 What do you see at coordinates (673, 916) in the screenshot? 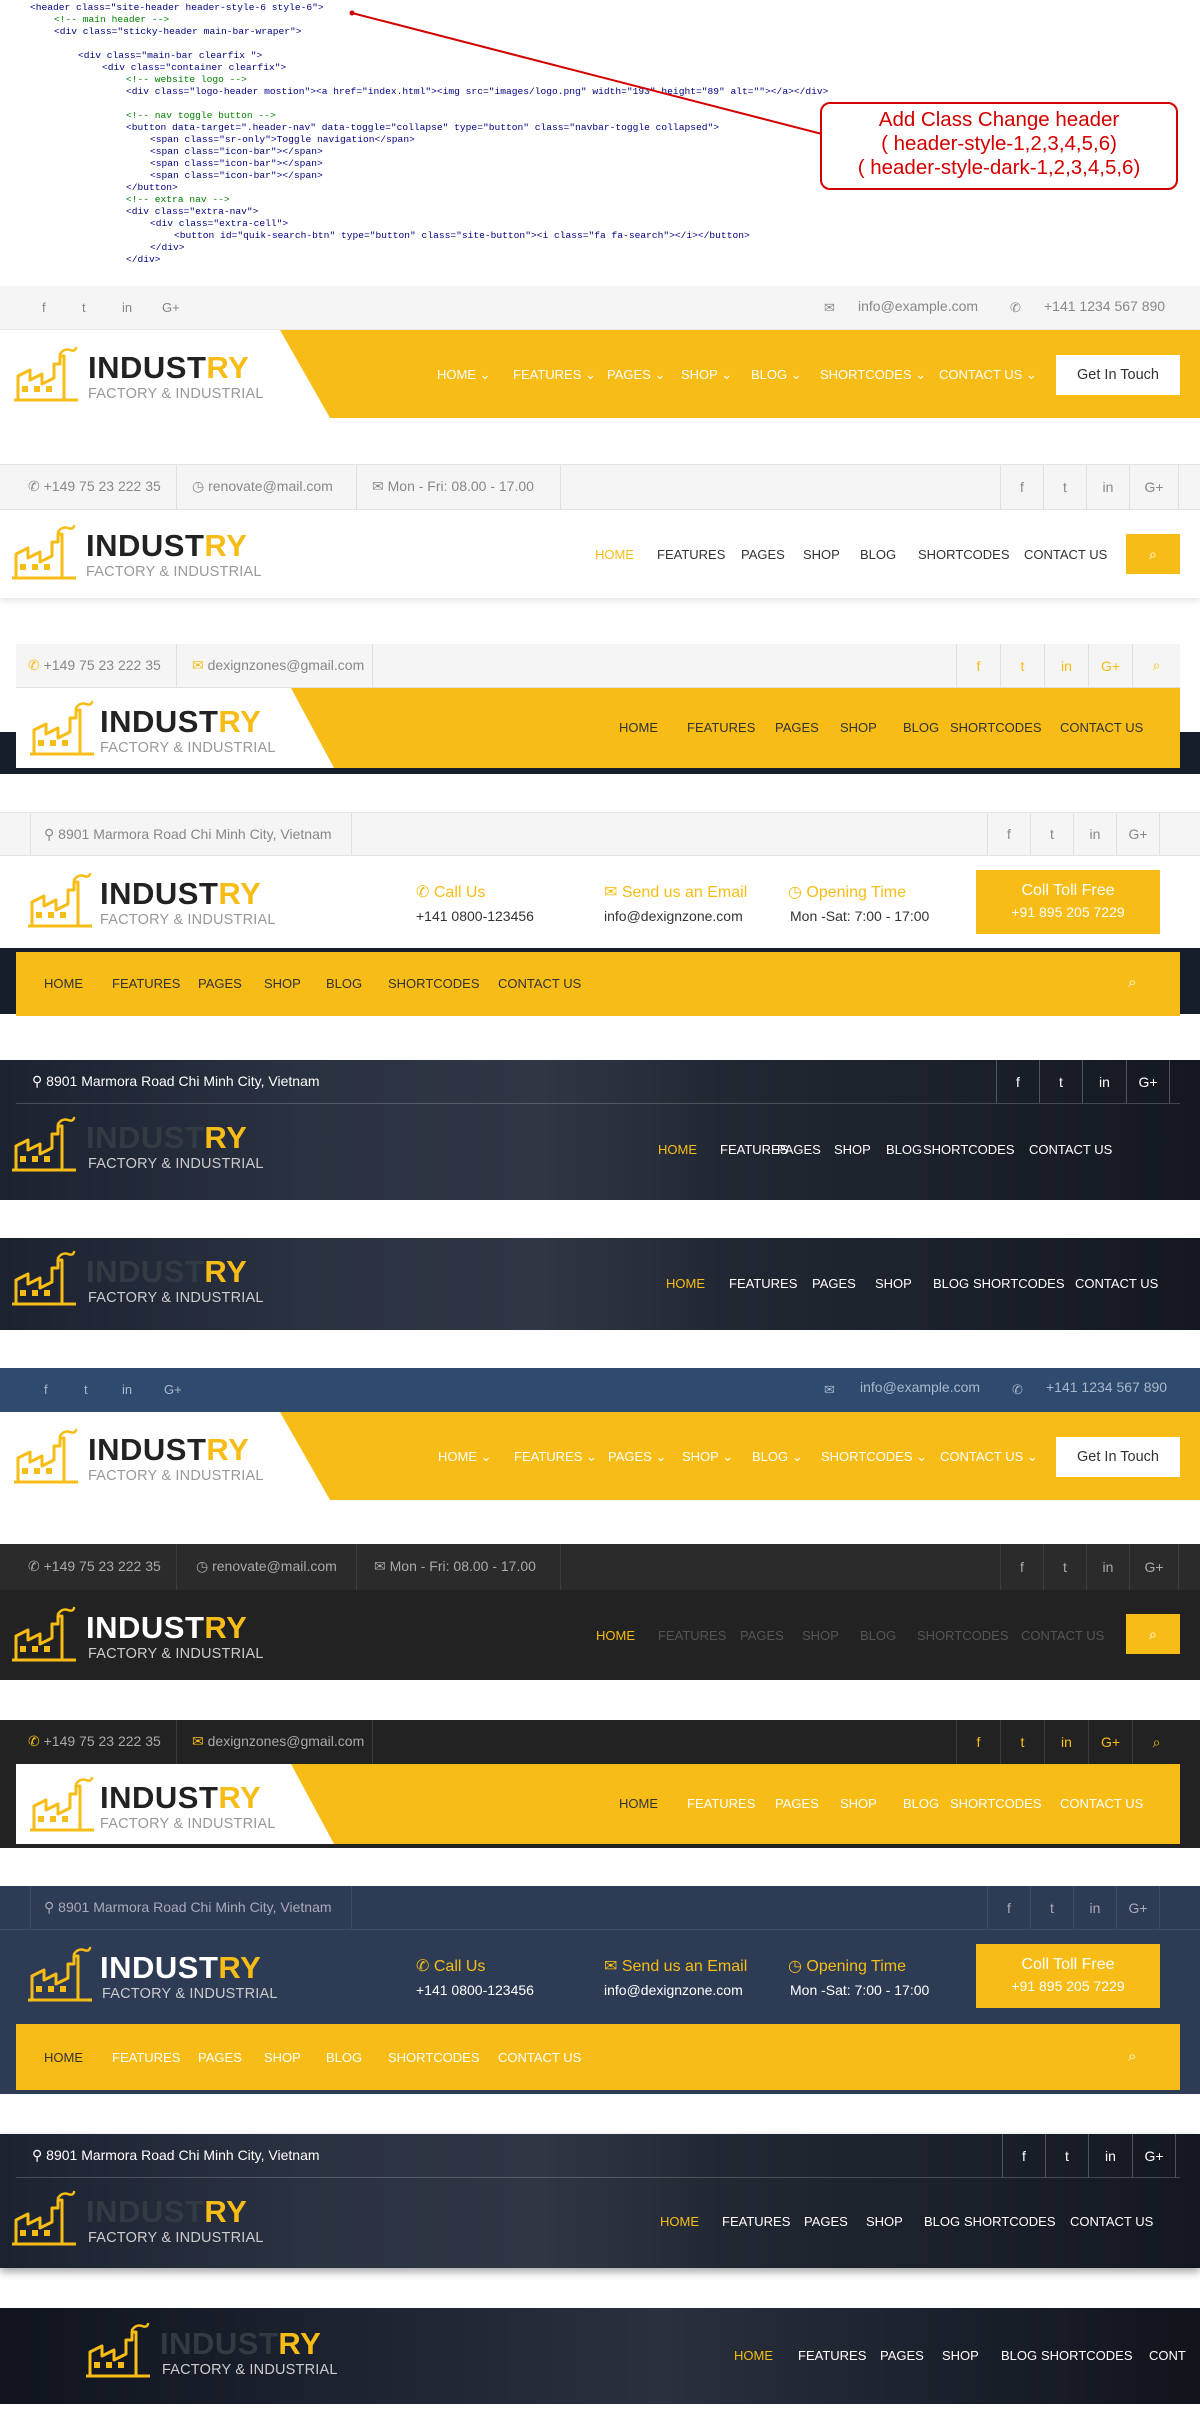
I see `send-email-value: info@dexignzone.com` at bounding box center [673, 916].